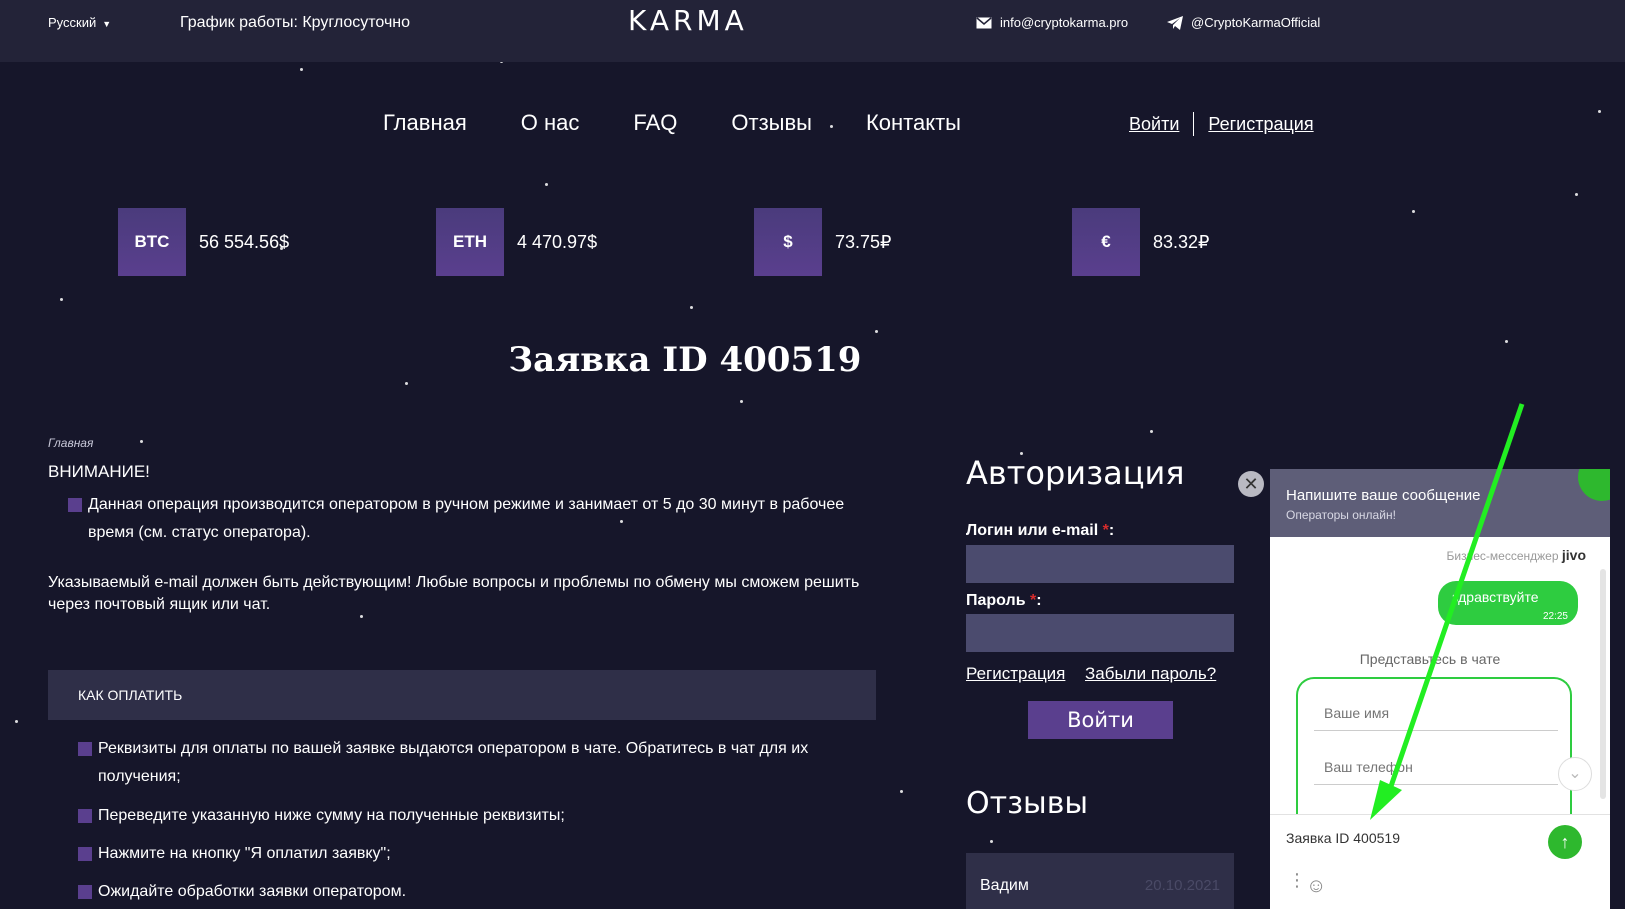  What do you see at coordinates (984, 22) in the screenshot?
I see `mail-icon` at bounding box center [984, 22].